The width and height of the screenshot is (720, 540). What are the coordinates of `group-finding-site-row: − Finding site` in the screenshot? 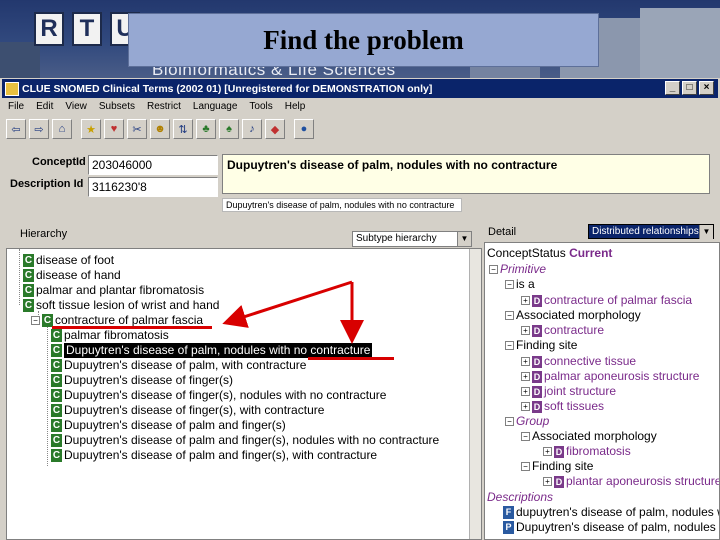 It's located at (557, 466).